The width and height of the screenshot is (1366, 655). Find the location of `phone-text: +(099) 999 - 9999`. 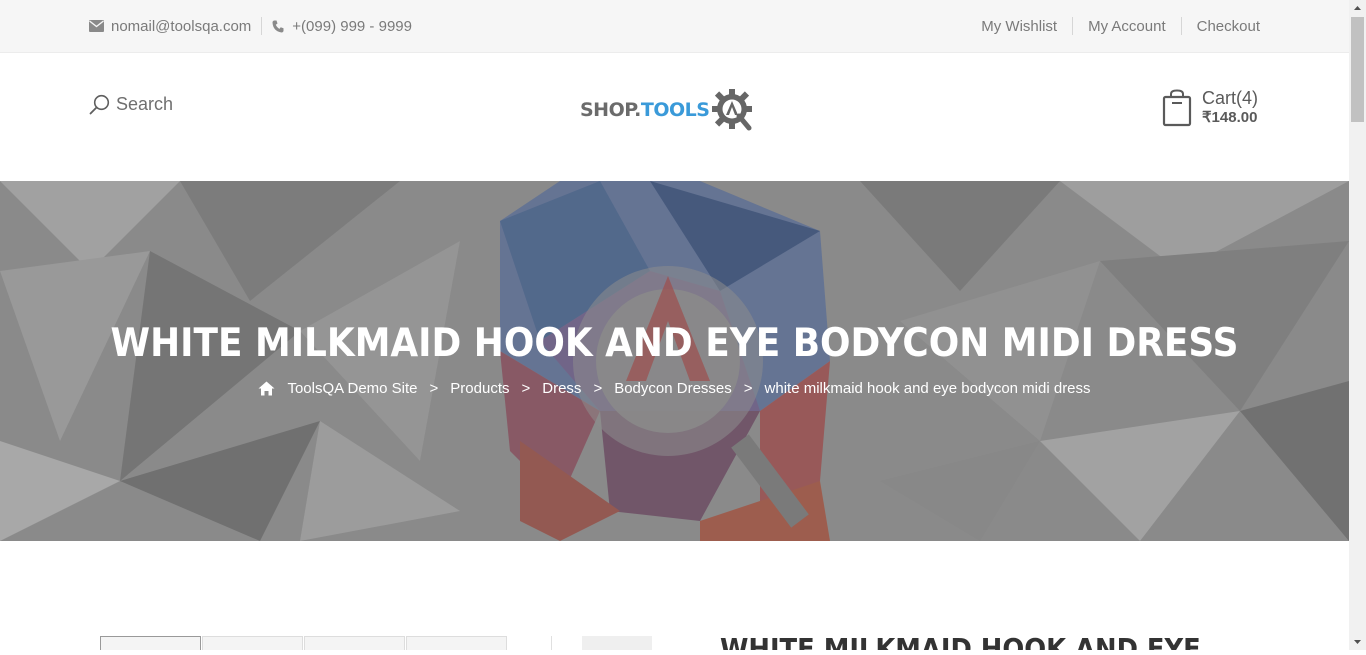

phone-text: +(099) 999 - 9999 is located at coordinates (352, 26).